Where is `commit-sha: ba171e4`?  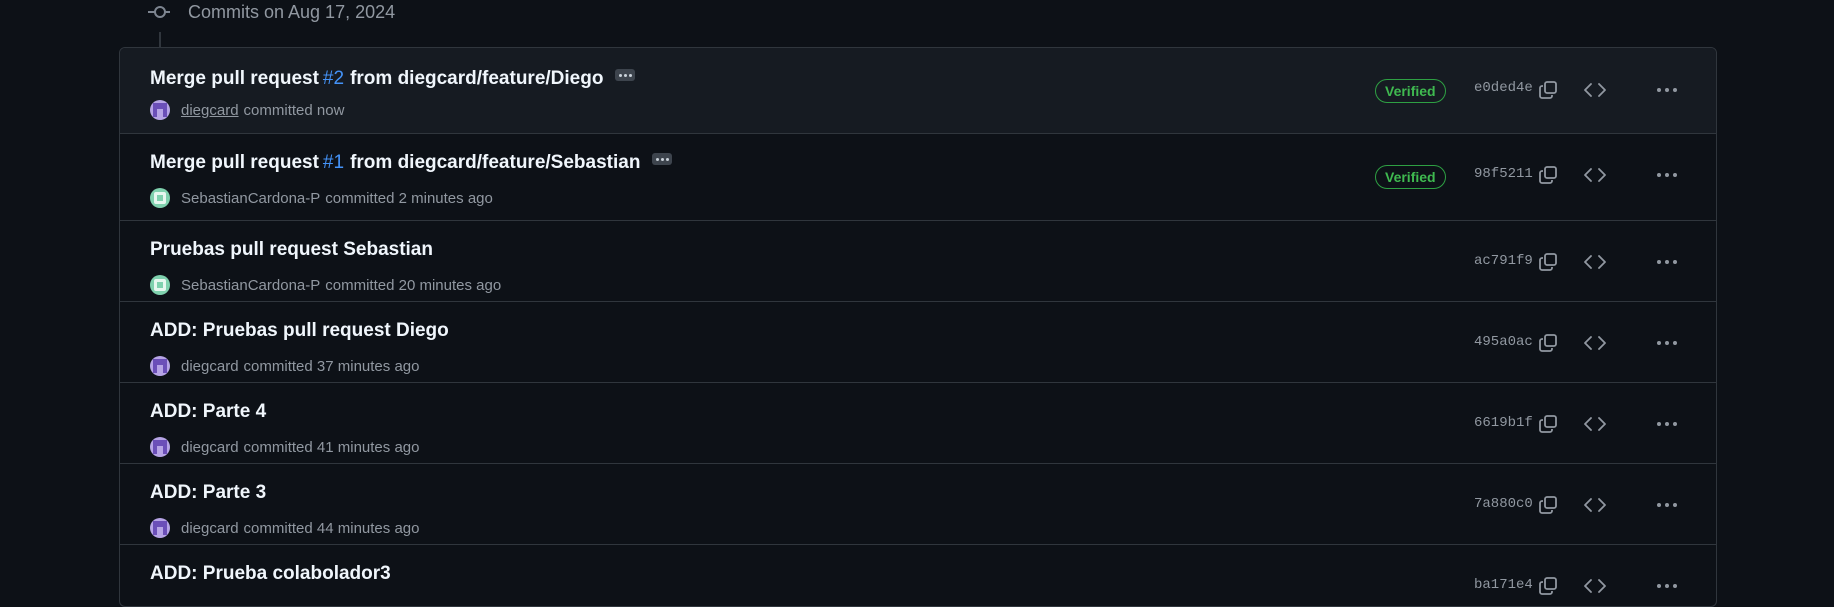
commit-sha: ba171e4 is located at coordinates (1503, 585).